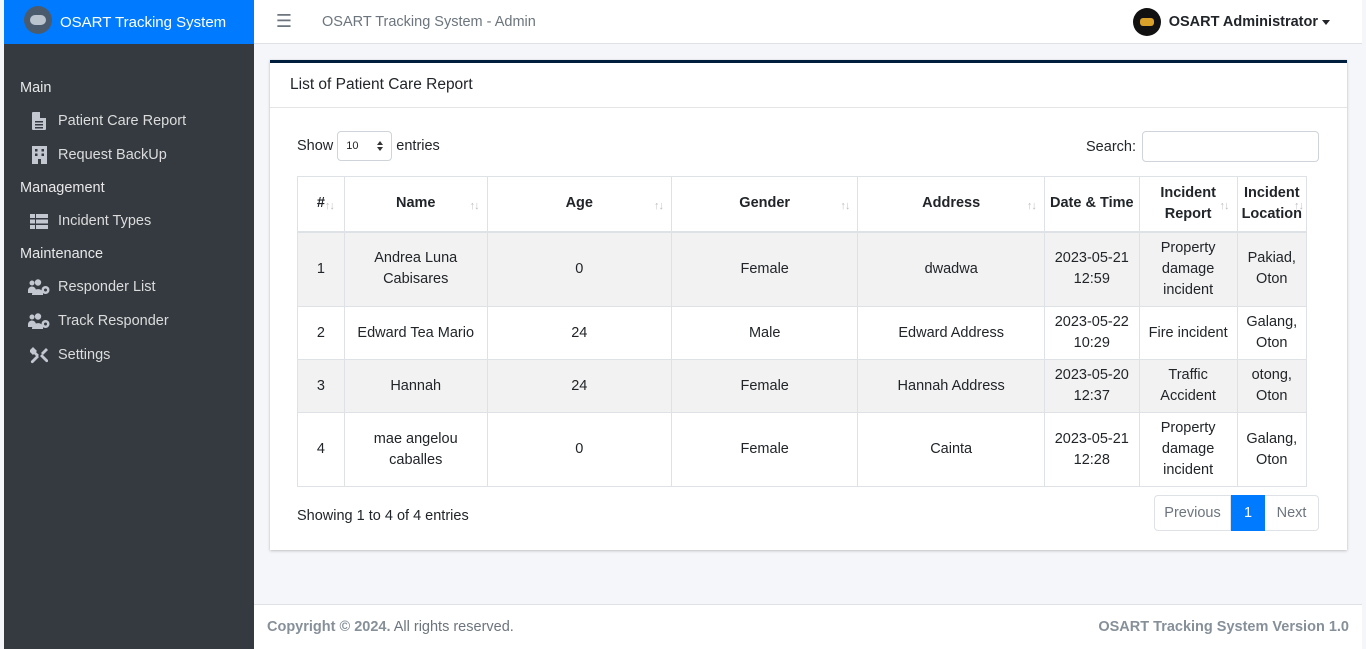  What do you see at coordinates (1091, 269) in the screenshot?
I see `cell-datetime: 2023-05-21 12:59` at bounding box center [1091, 269].